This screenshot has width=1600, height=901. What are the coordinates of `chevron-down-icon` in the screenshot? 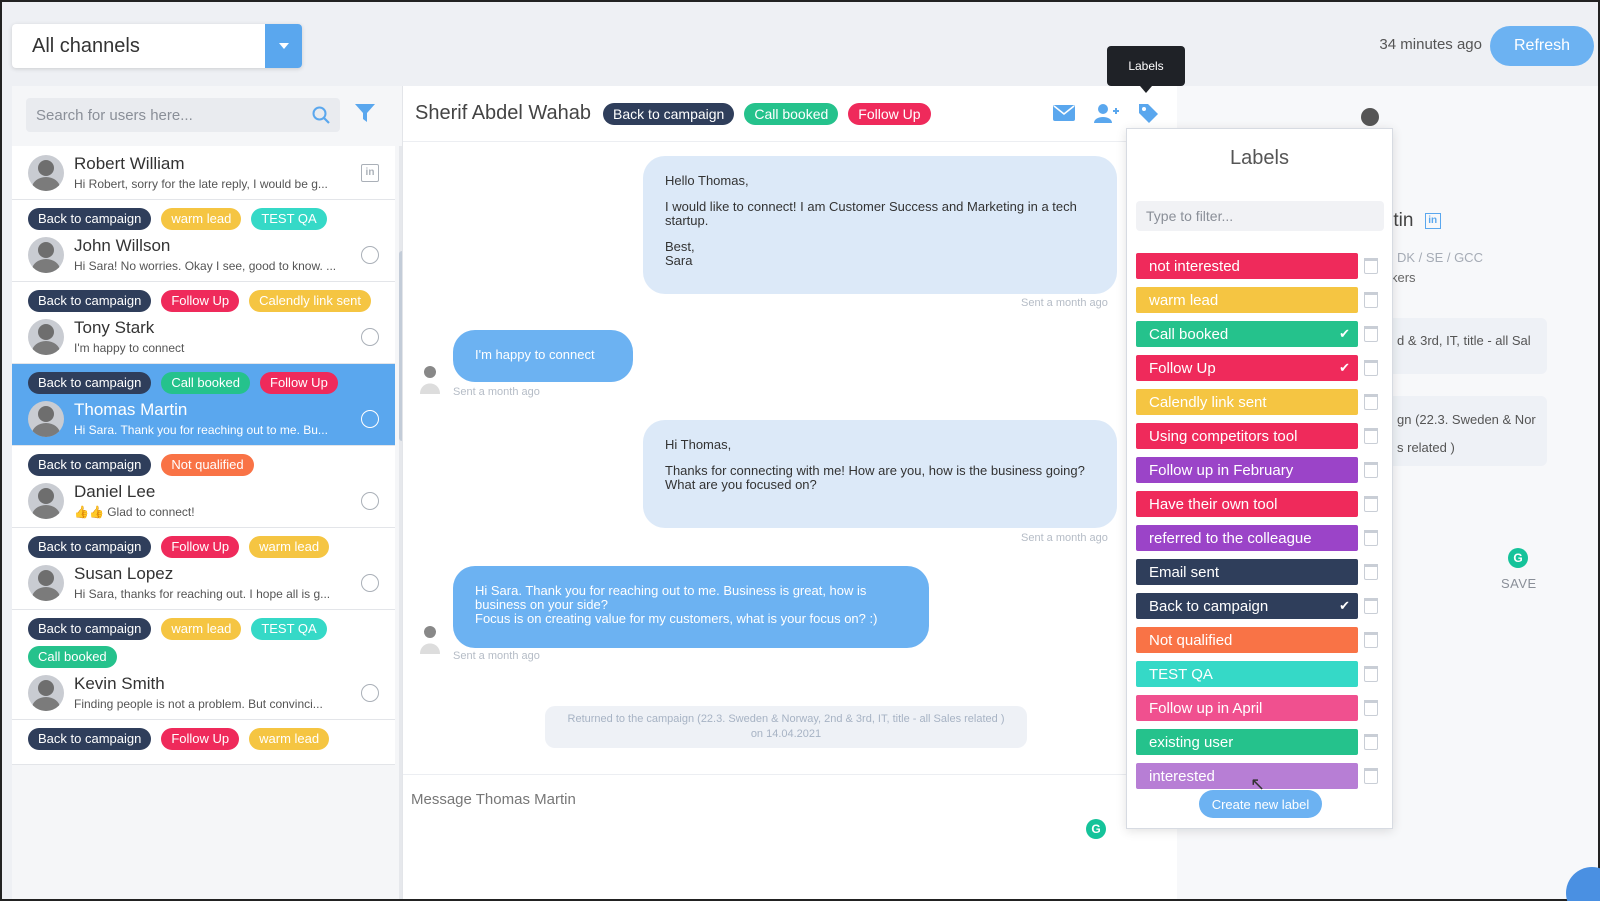 It's located at (283, 46).